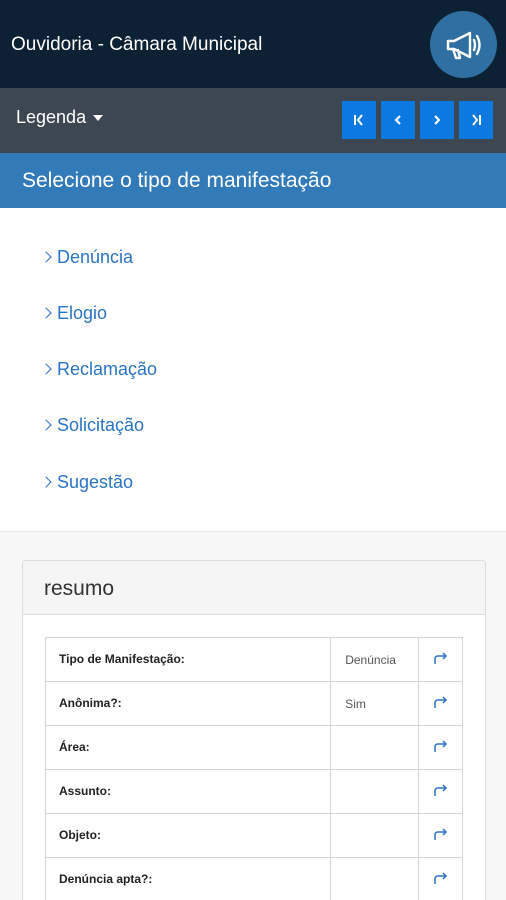 The width and height of the screenshot is (506, 900). I want to click on type-item-solicitacao: Solicitação, so click(92, 425).